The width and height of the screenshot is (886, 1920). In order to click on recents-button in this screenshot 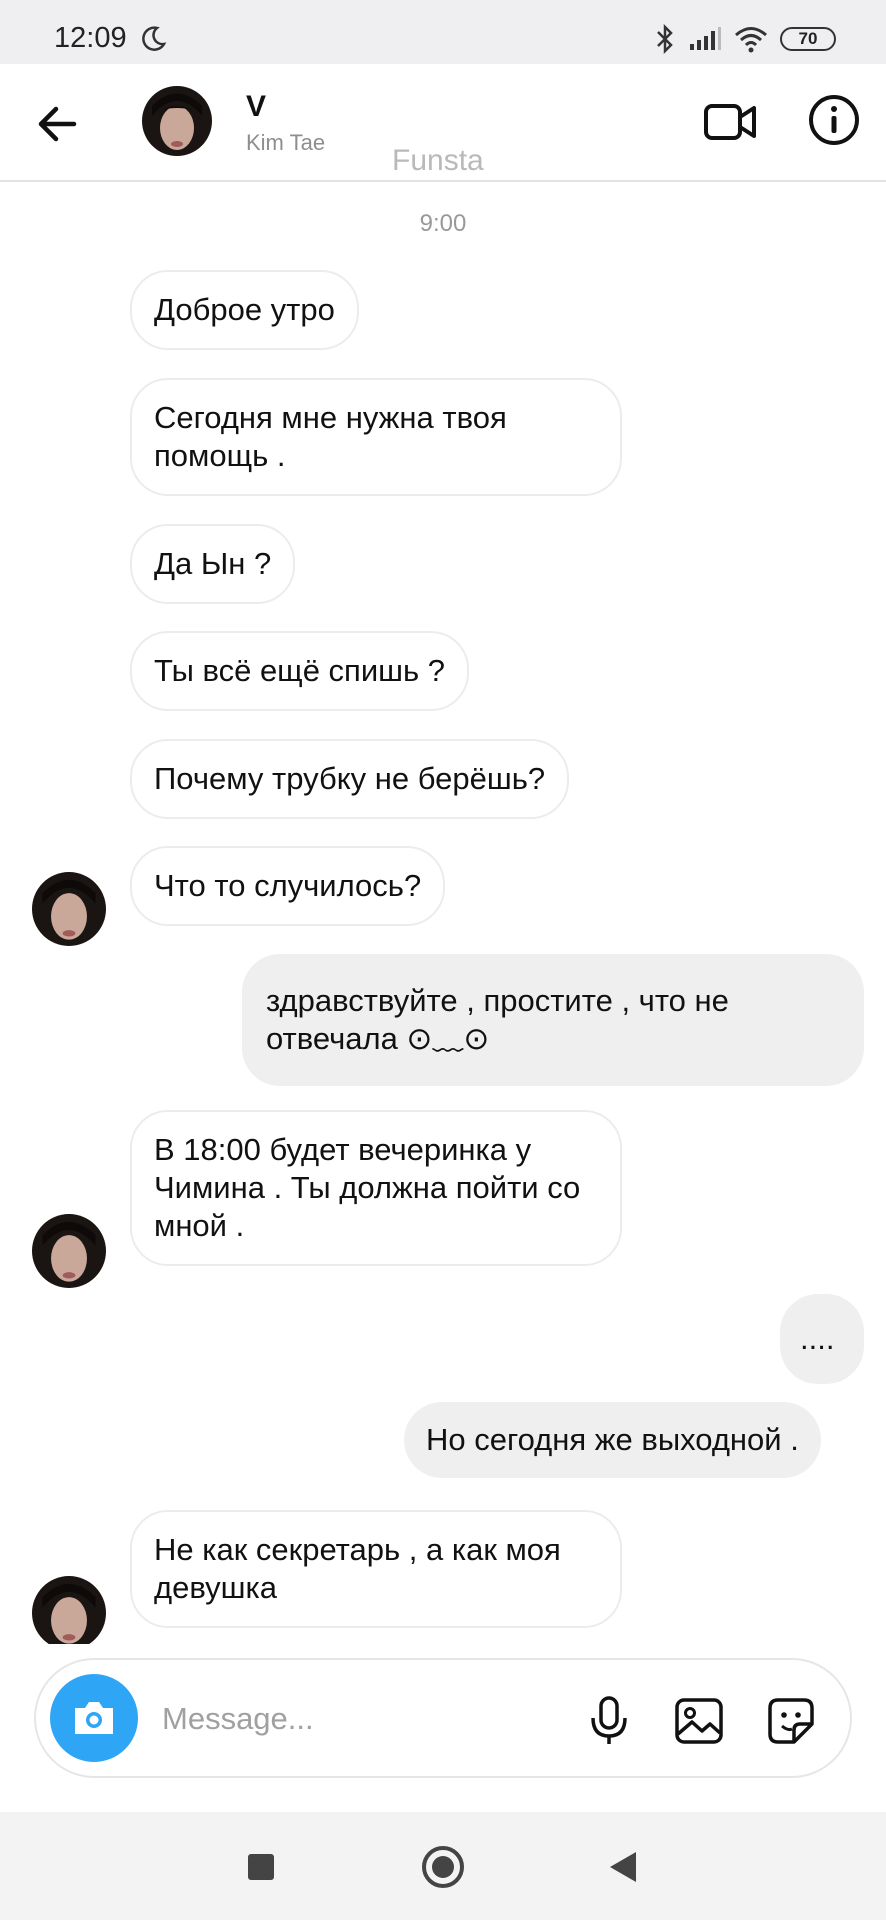, I will do `click(261, 1867)`.